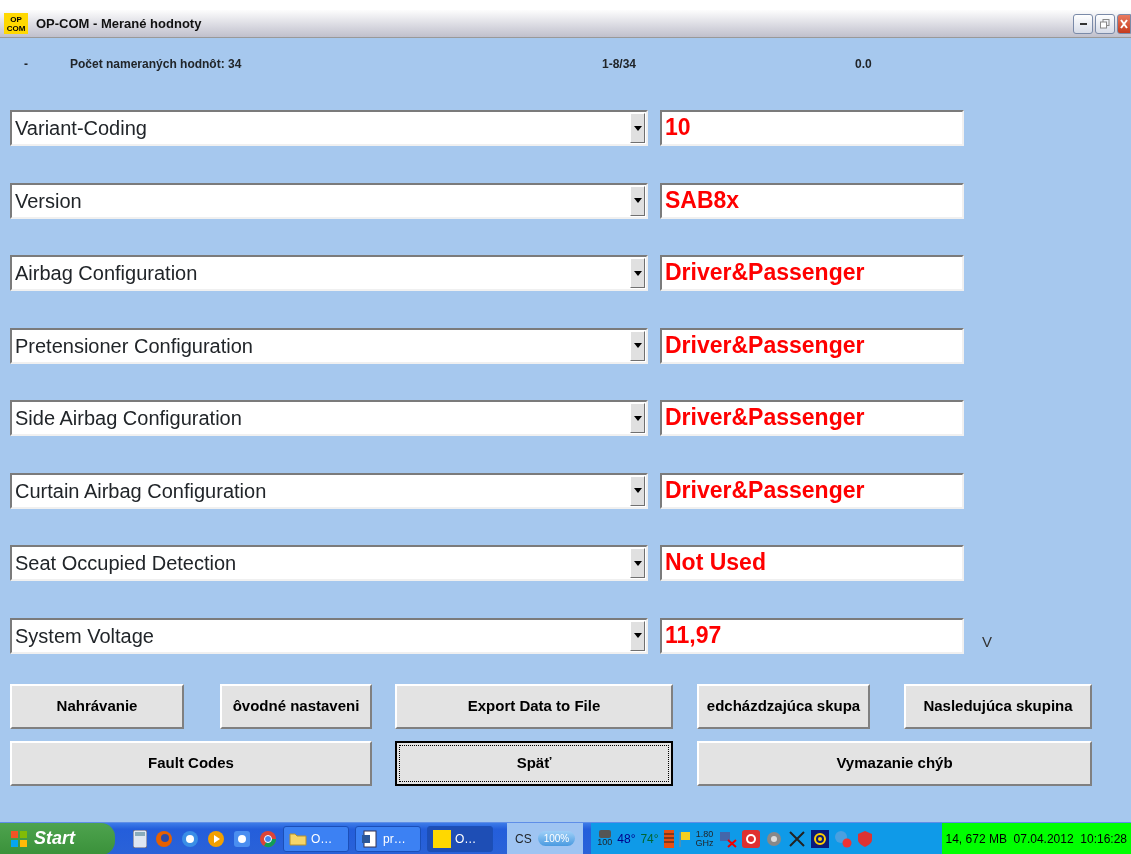 The image size is (1131, 854). What do you see at coordinates (750, 838) in the screenshot?
I see `record-icon` at bounding box center [750, 838].